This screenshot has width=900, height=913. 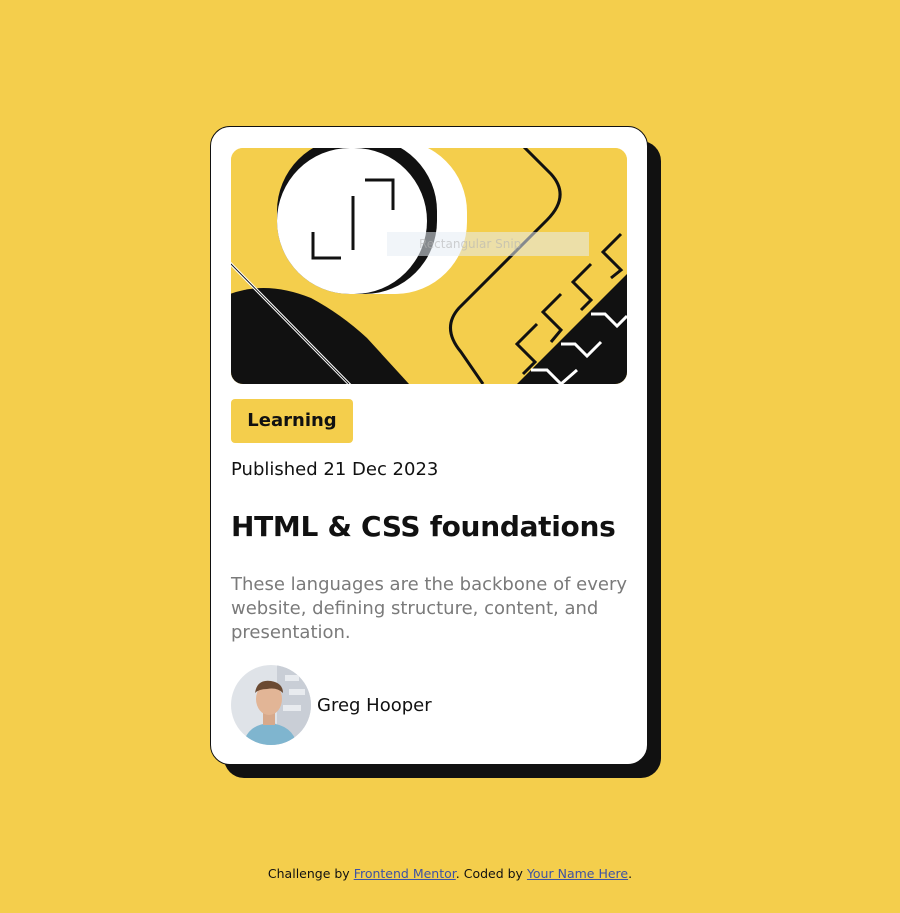 I want to click on author: Greg Hooper, so click(x=331, y=705).